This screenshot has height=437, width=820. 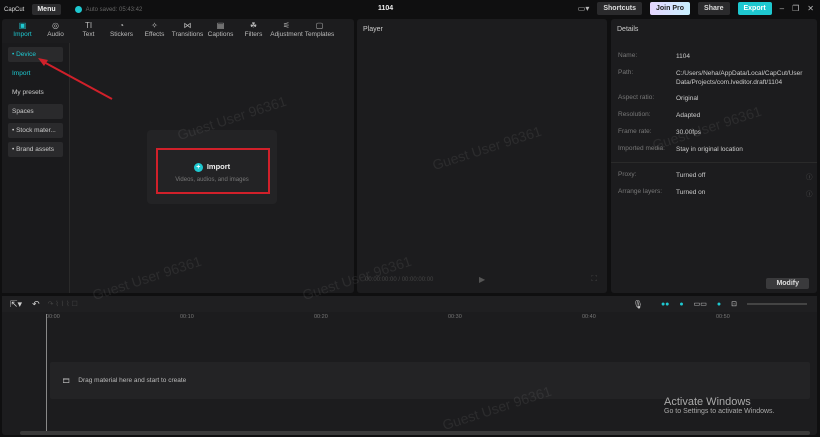 What do you see at coordinates (691, 175) in the screenshot?
I see `detail-value: Turned off` at bounding box center [691, 175].